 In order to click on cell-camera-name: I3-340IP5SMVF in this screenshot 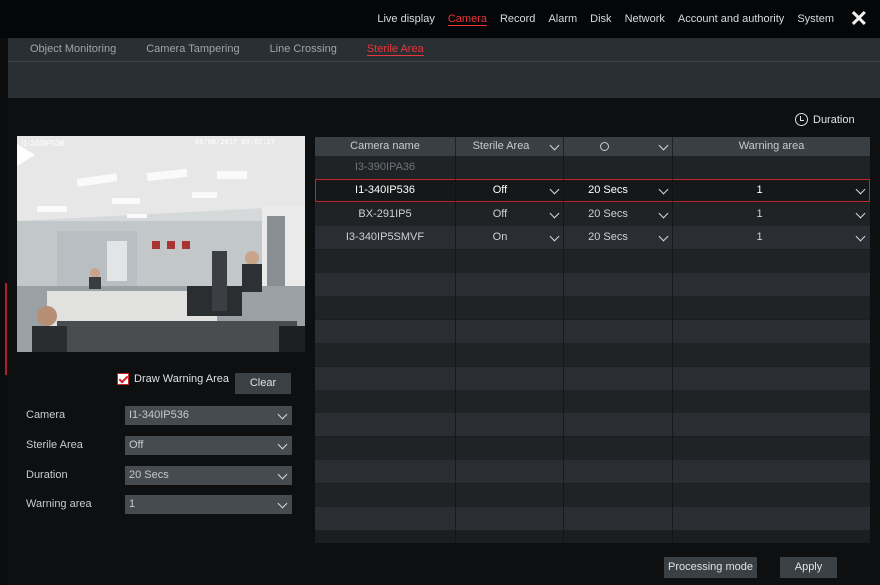, I will do `click(385, 237)`.